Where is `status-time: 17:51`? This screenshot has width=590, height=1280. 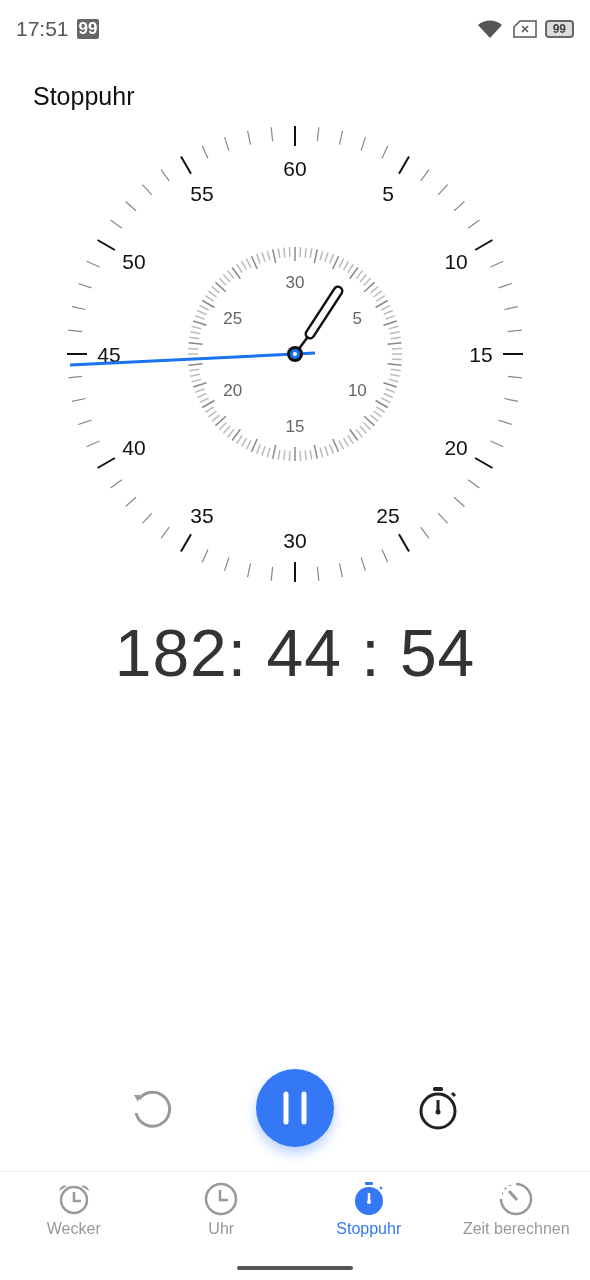
status-time: 17:51 is located at coordinates (42, 29).